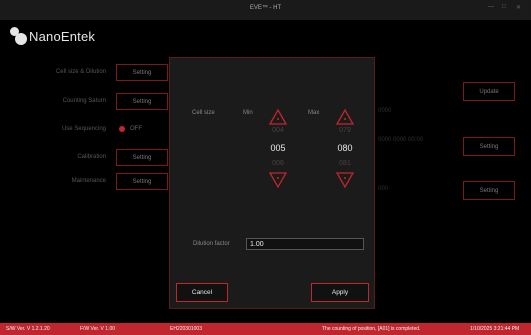 This screenshot has width=531, height=335. Describe the element at coordinates (142, 181) in the screenshot. I see `maintenance-setting-button: Setting` at that location.